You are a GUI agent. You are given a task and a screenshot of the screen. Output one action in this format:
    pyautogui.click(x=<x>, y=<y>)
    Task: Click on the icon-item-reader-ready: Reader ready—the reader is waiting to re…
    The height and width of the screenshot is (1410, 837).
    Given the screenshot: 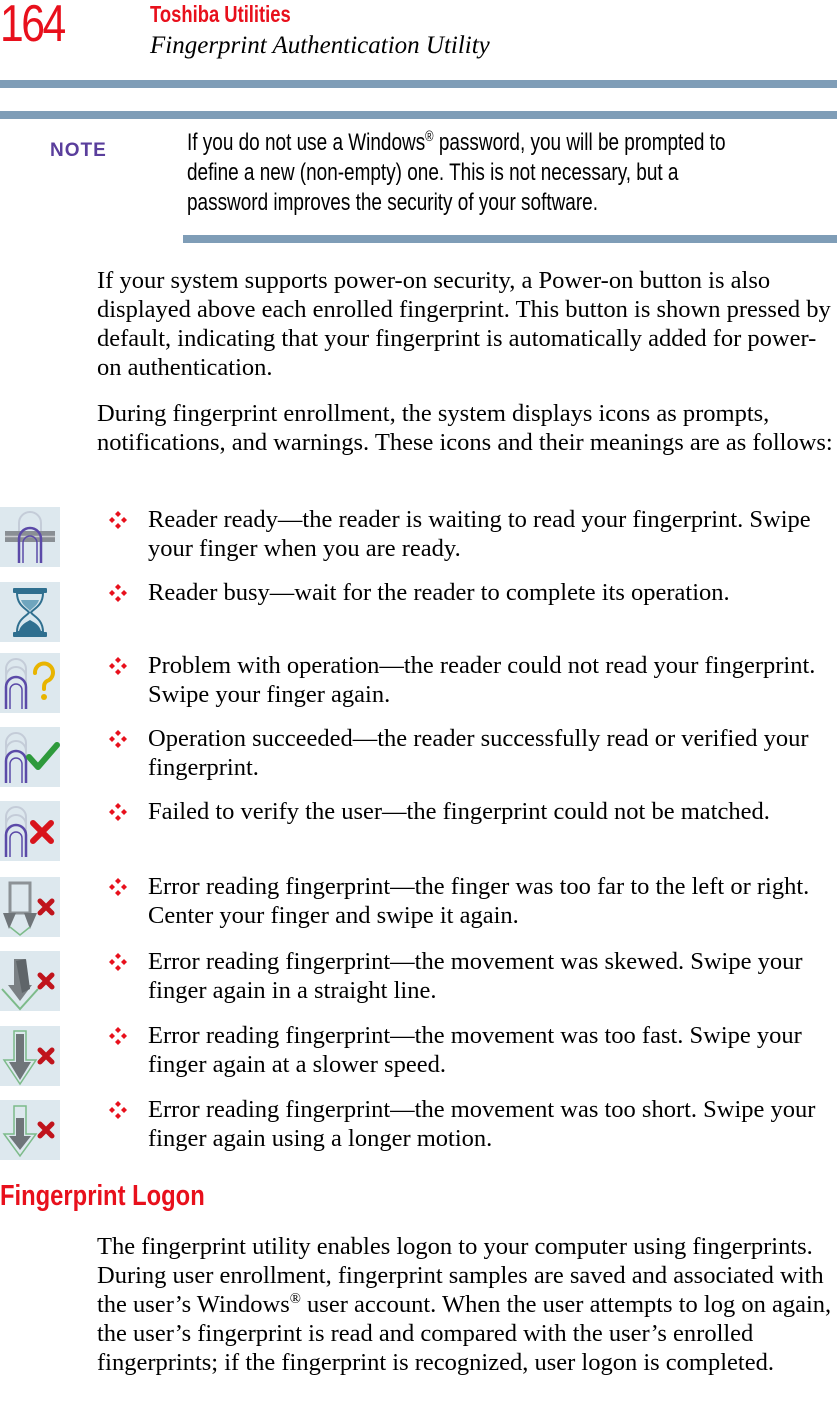 What is the action you would take?
    pyautogui.click(x=479, y=534)
    